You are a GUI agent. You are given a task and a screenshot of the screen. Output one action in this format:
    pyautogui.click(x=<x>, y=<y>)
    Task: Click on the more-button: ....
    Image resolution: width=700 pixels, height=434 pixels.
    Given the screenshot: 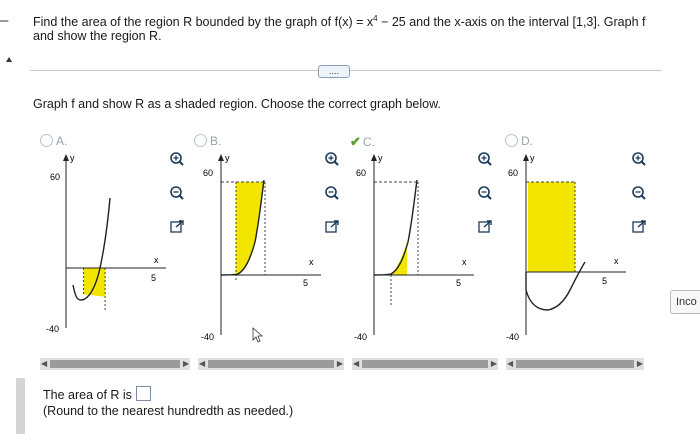 What is the action you would take?
    pyautogui.click(x=334, y=71)
    